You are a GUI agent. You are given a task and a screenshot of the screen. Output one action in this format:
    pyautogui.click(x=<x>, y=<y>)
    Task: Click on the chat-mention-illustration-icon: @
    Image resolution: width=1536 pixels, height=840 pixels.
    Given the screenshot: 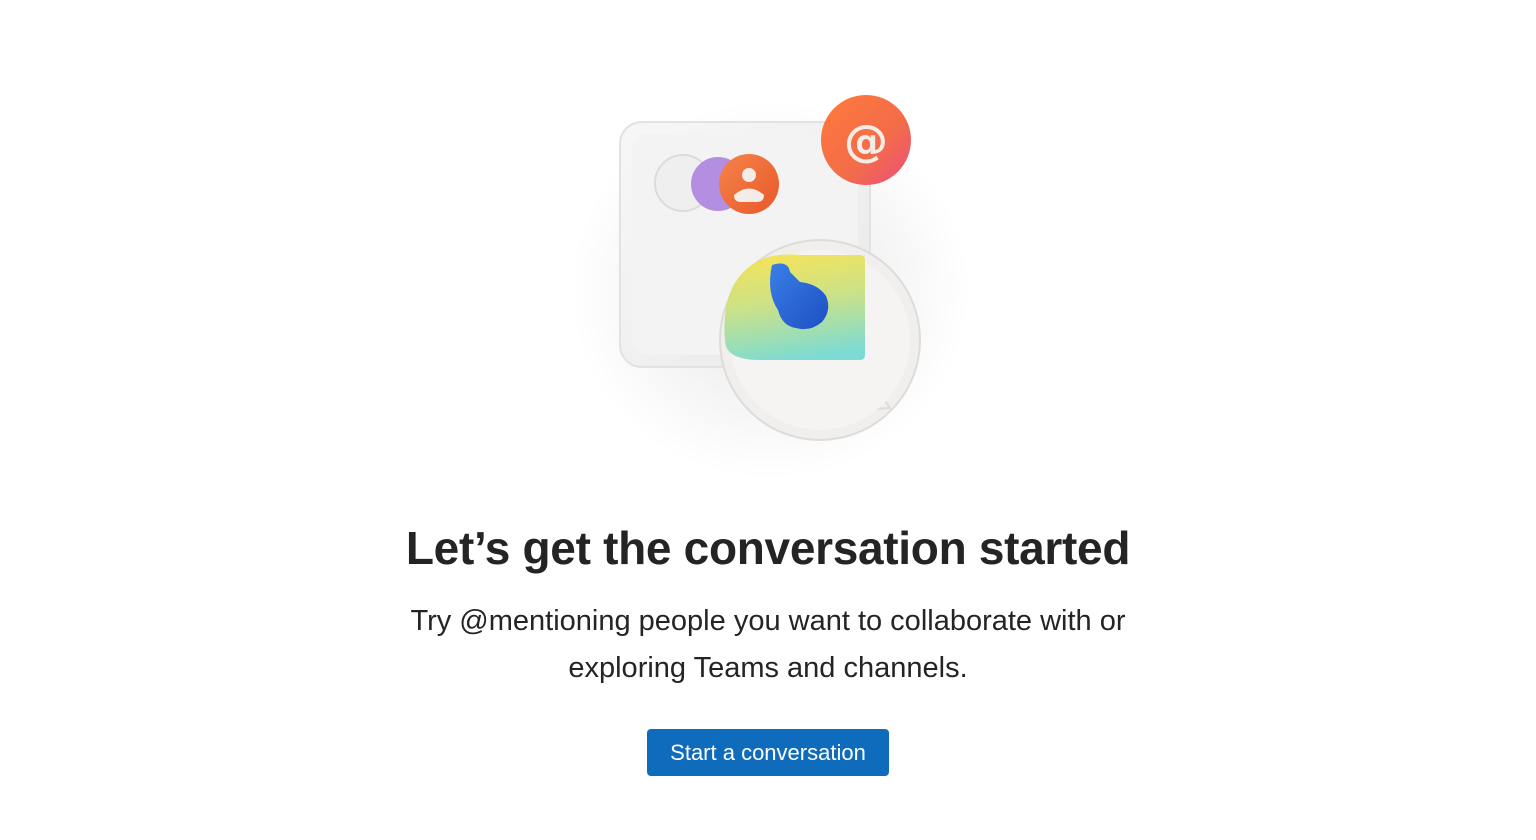 What is the action you would take?
    pyautogui.click(x=770, y=270)
    